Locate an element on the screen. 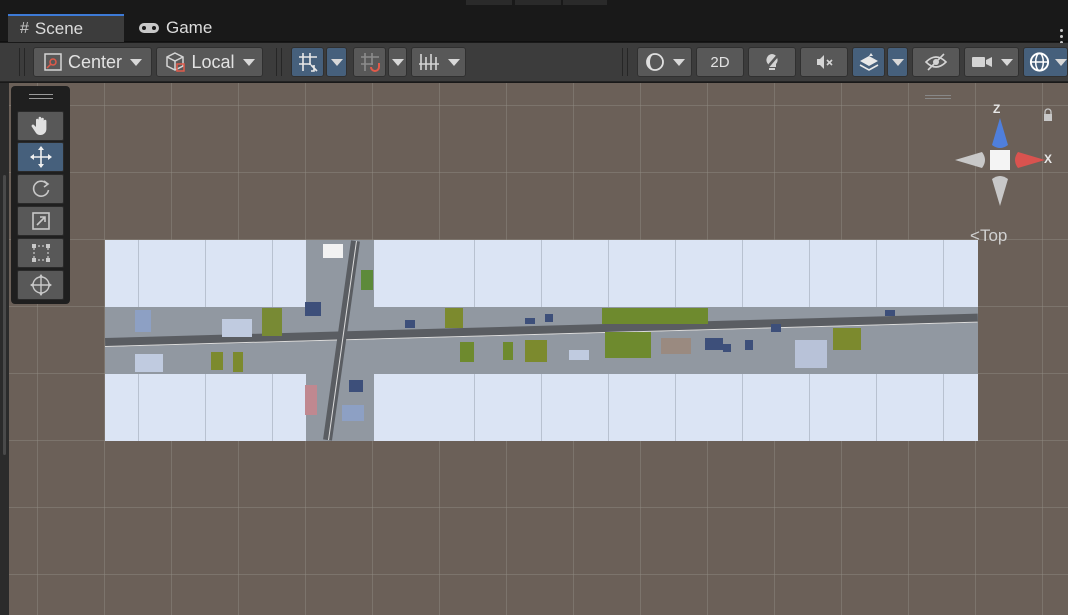 The width and height of the screenshot is (1068, 615). layers-effects-icon is located at coordinates (868, 62).